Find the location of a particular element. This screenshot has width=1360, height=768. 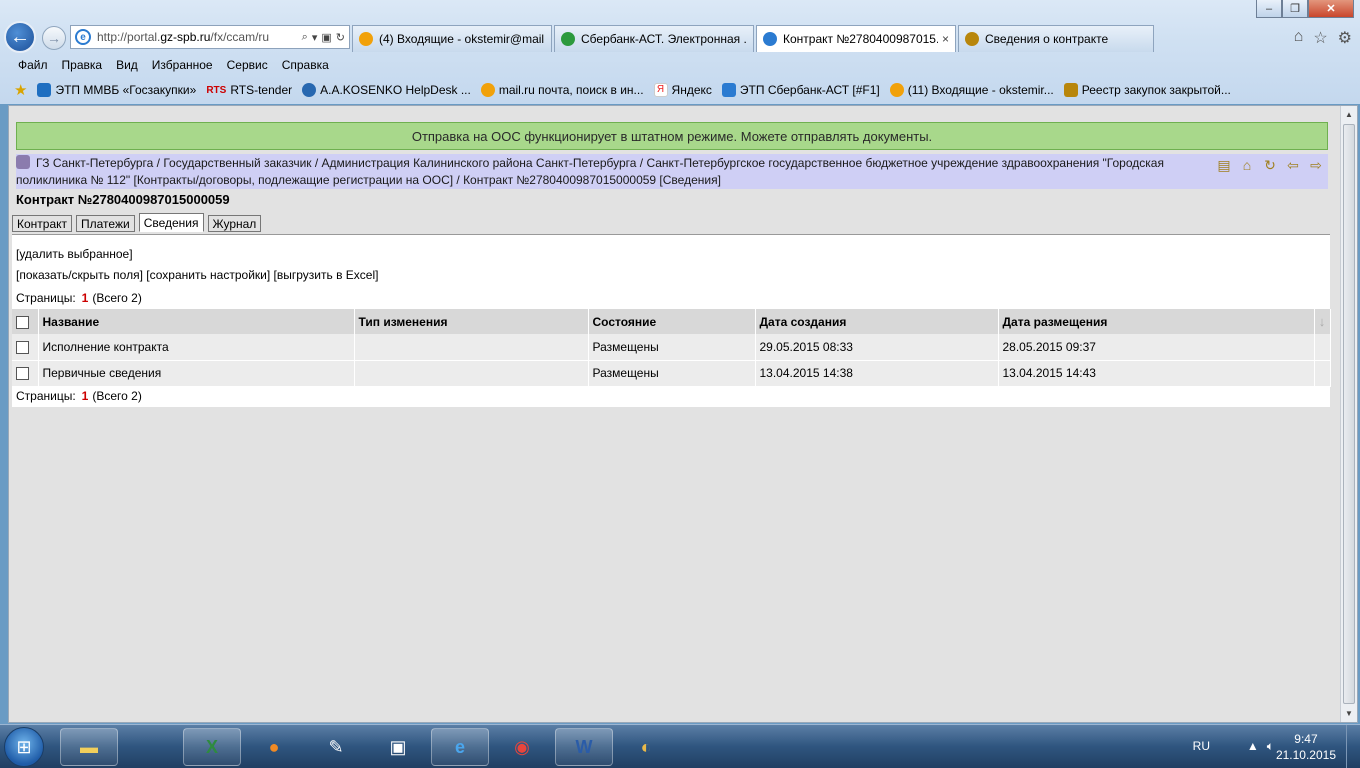

show-hide-fields-link: [показать/скрыть поля] is located at coordinates (79, 275).